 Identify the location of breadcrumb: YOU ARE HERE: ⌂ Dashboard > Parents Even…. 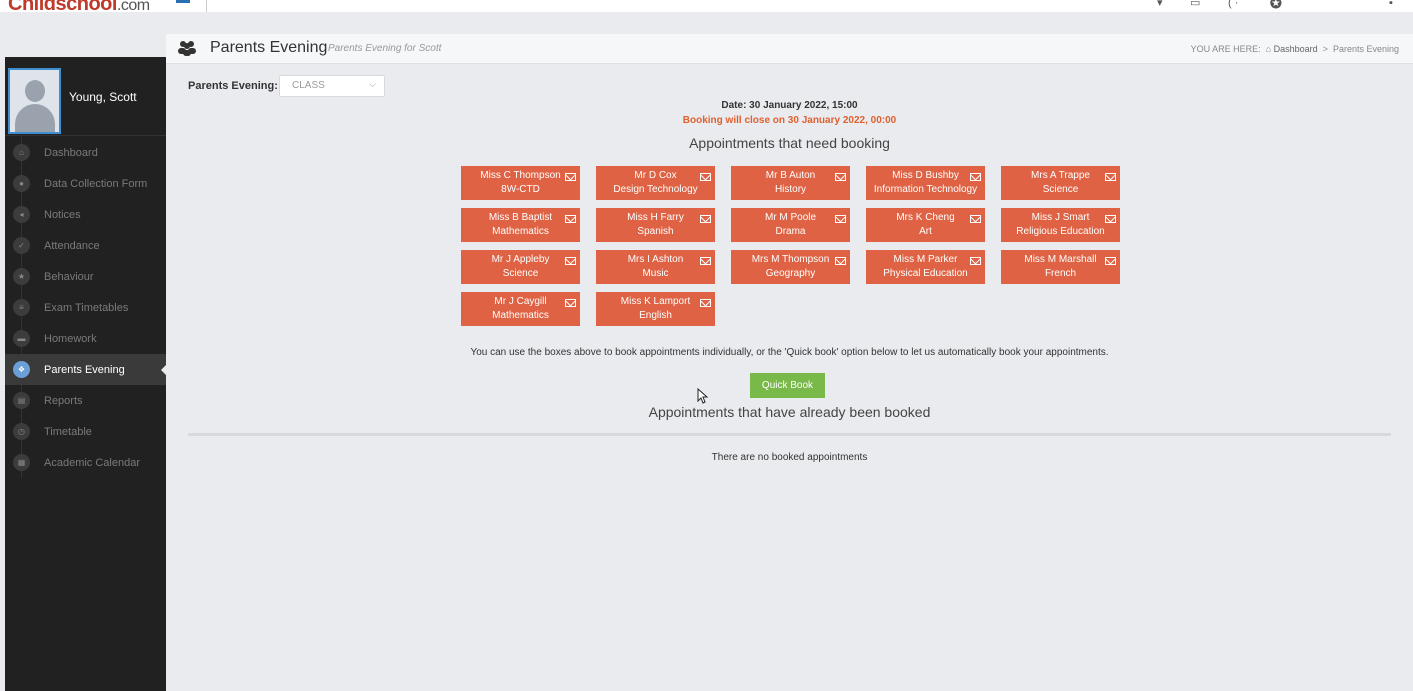
(1295, 49).